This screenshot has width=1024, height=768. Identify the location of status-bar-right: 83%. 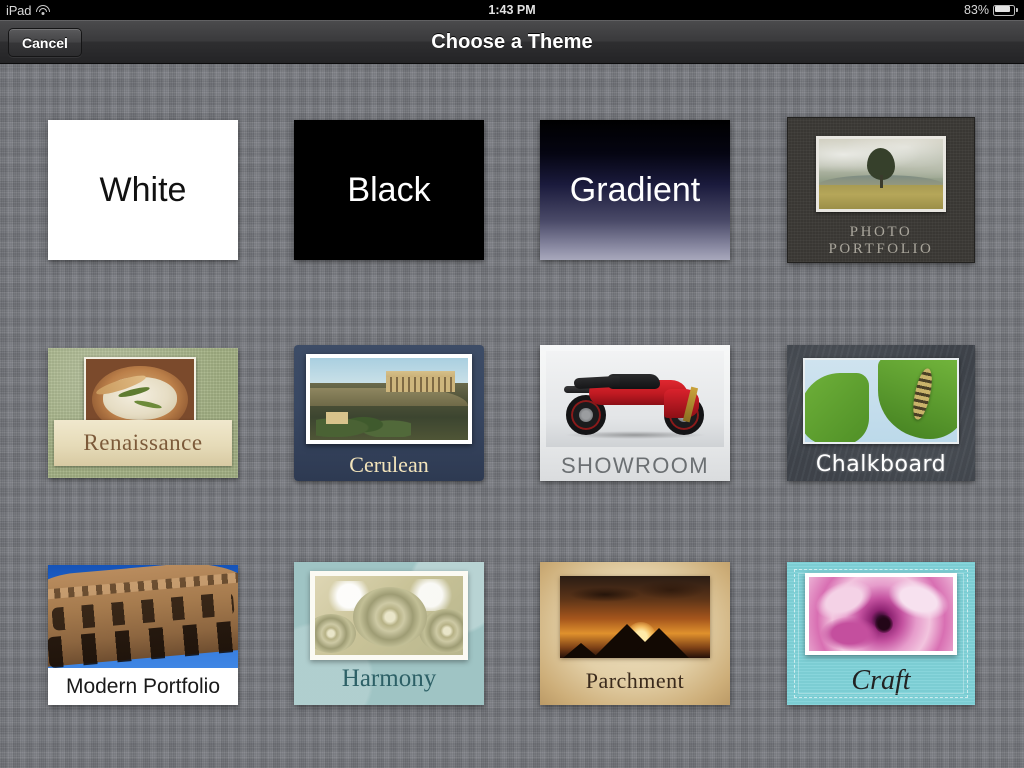
(991, 10).